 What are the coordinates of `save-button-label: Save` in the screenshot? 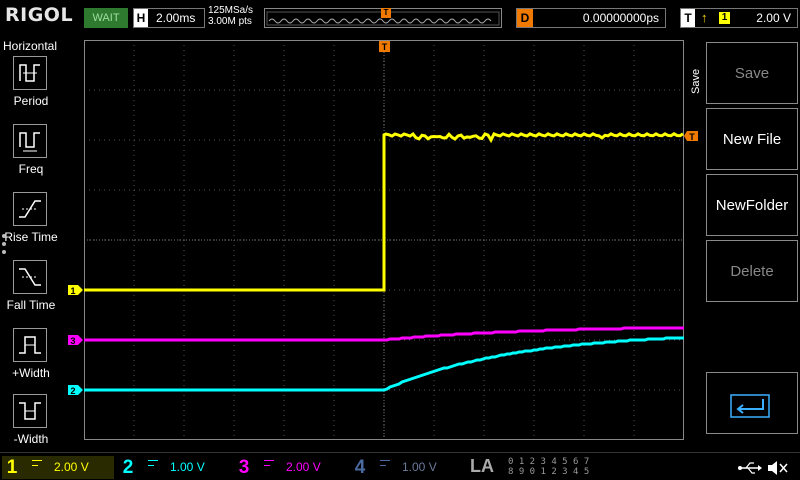 It's located at (752, 73).